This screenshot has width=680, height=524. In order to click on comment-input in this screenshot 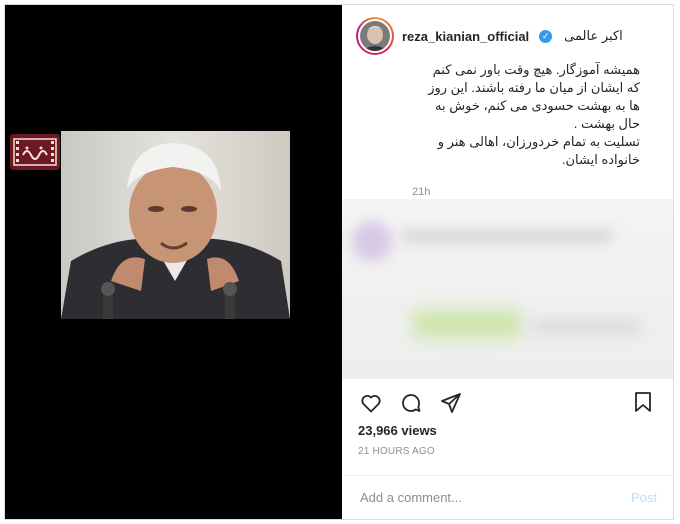, I will do `click(494, 497)`.